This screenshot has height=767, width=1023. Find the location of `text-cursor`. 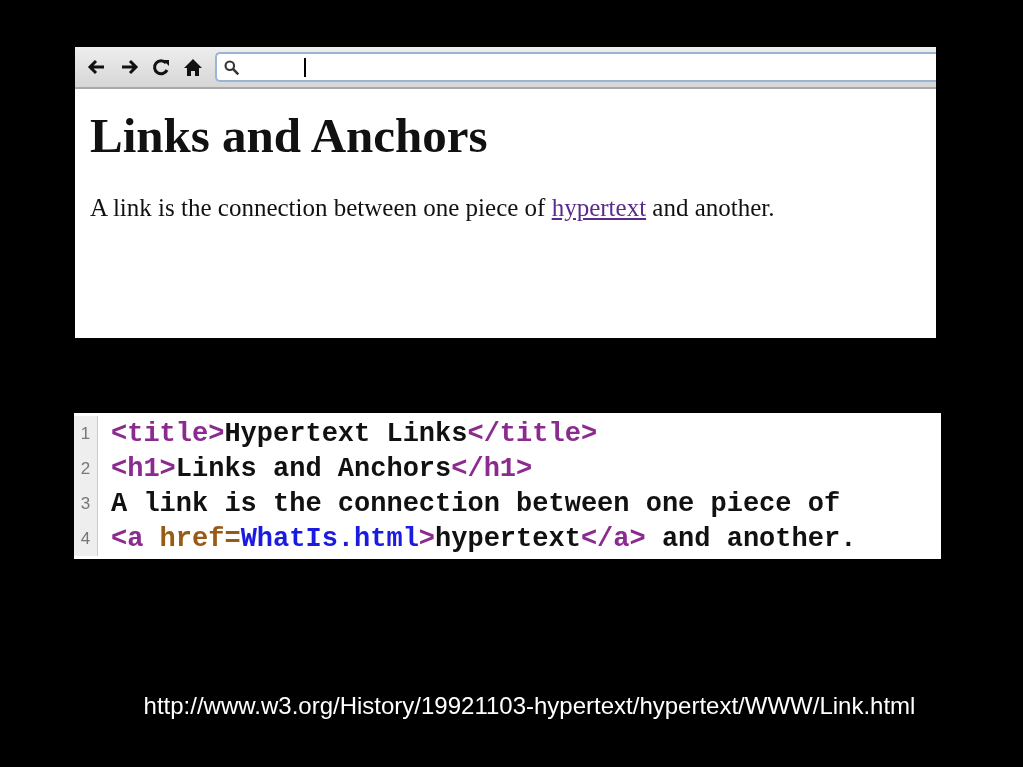

text-cursor is located at coordinates (305, 67).